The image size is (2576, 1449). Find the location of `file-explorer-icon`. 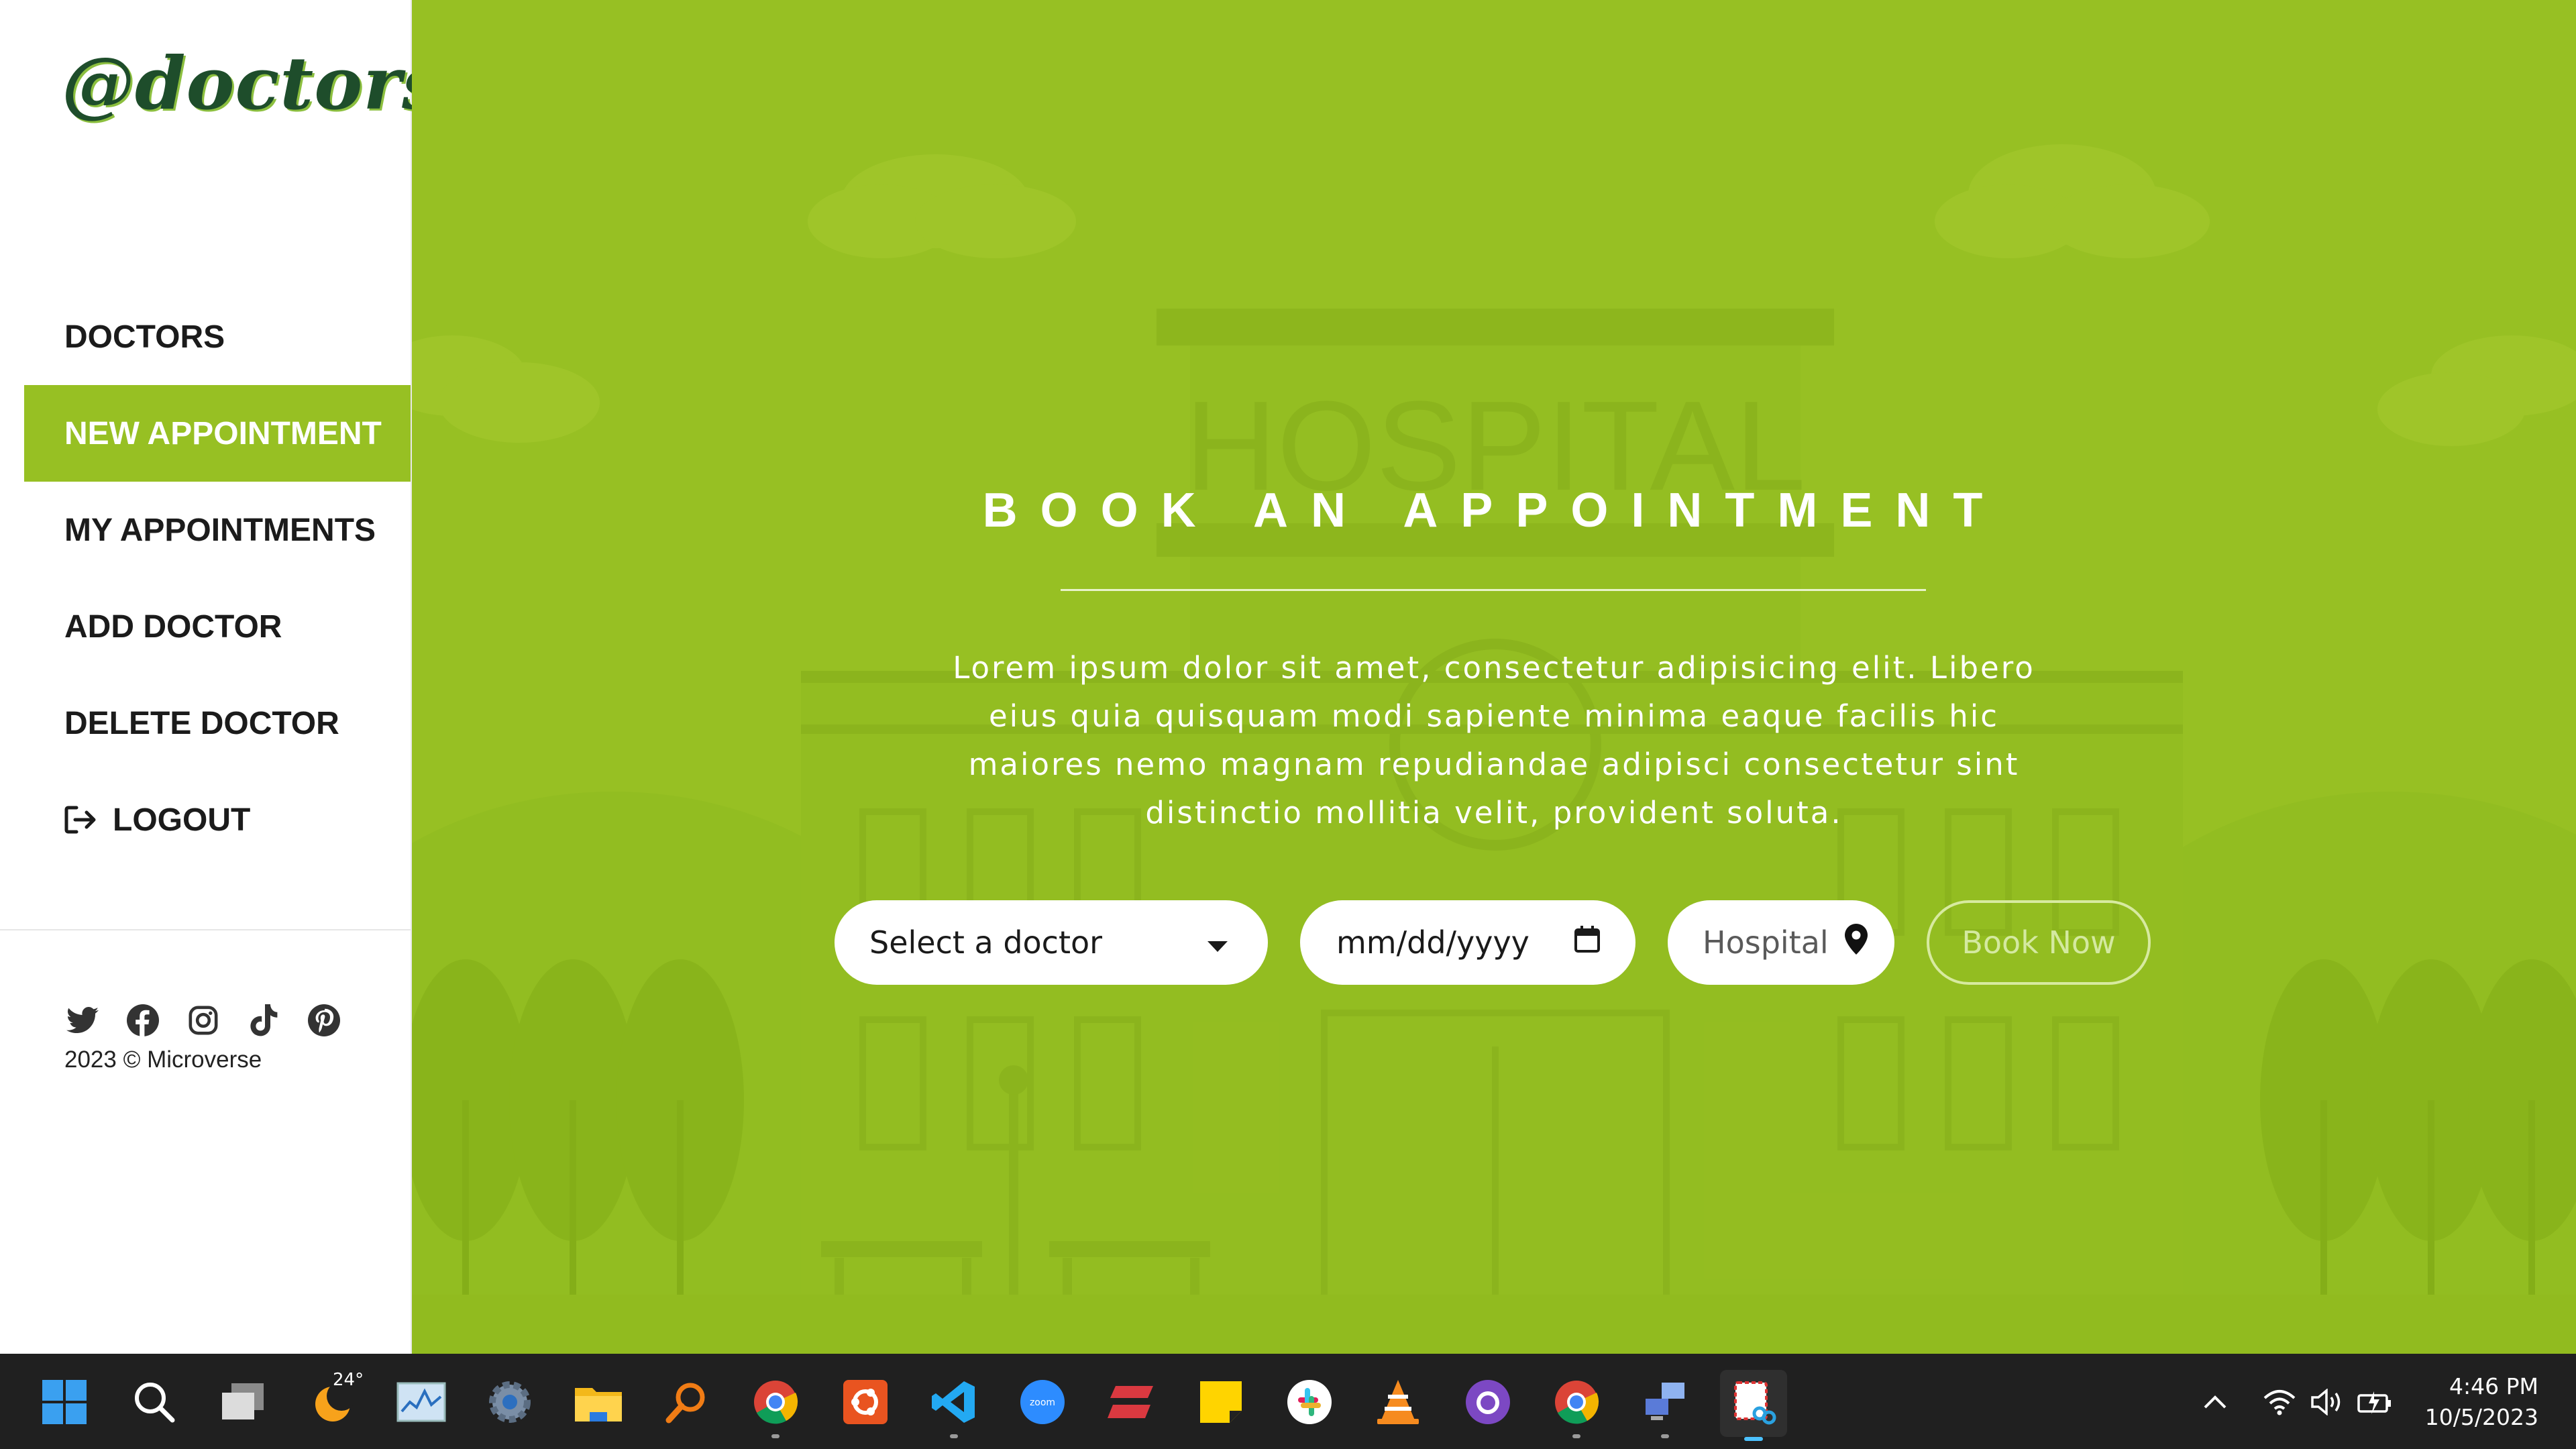

file-explorer-icon is located at coordinates (598, 1402).